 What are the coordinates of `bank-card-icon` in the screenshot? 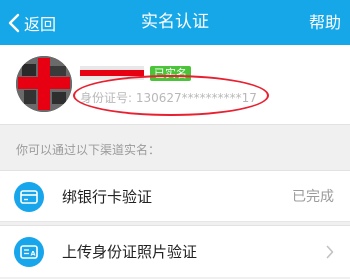 It's located at (29, 197).